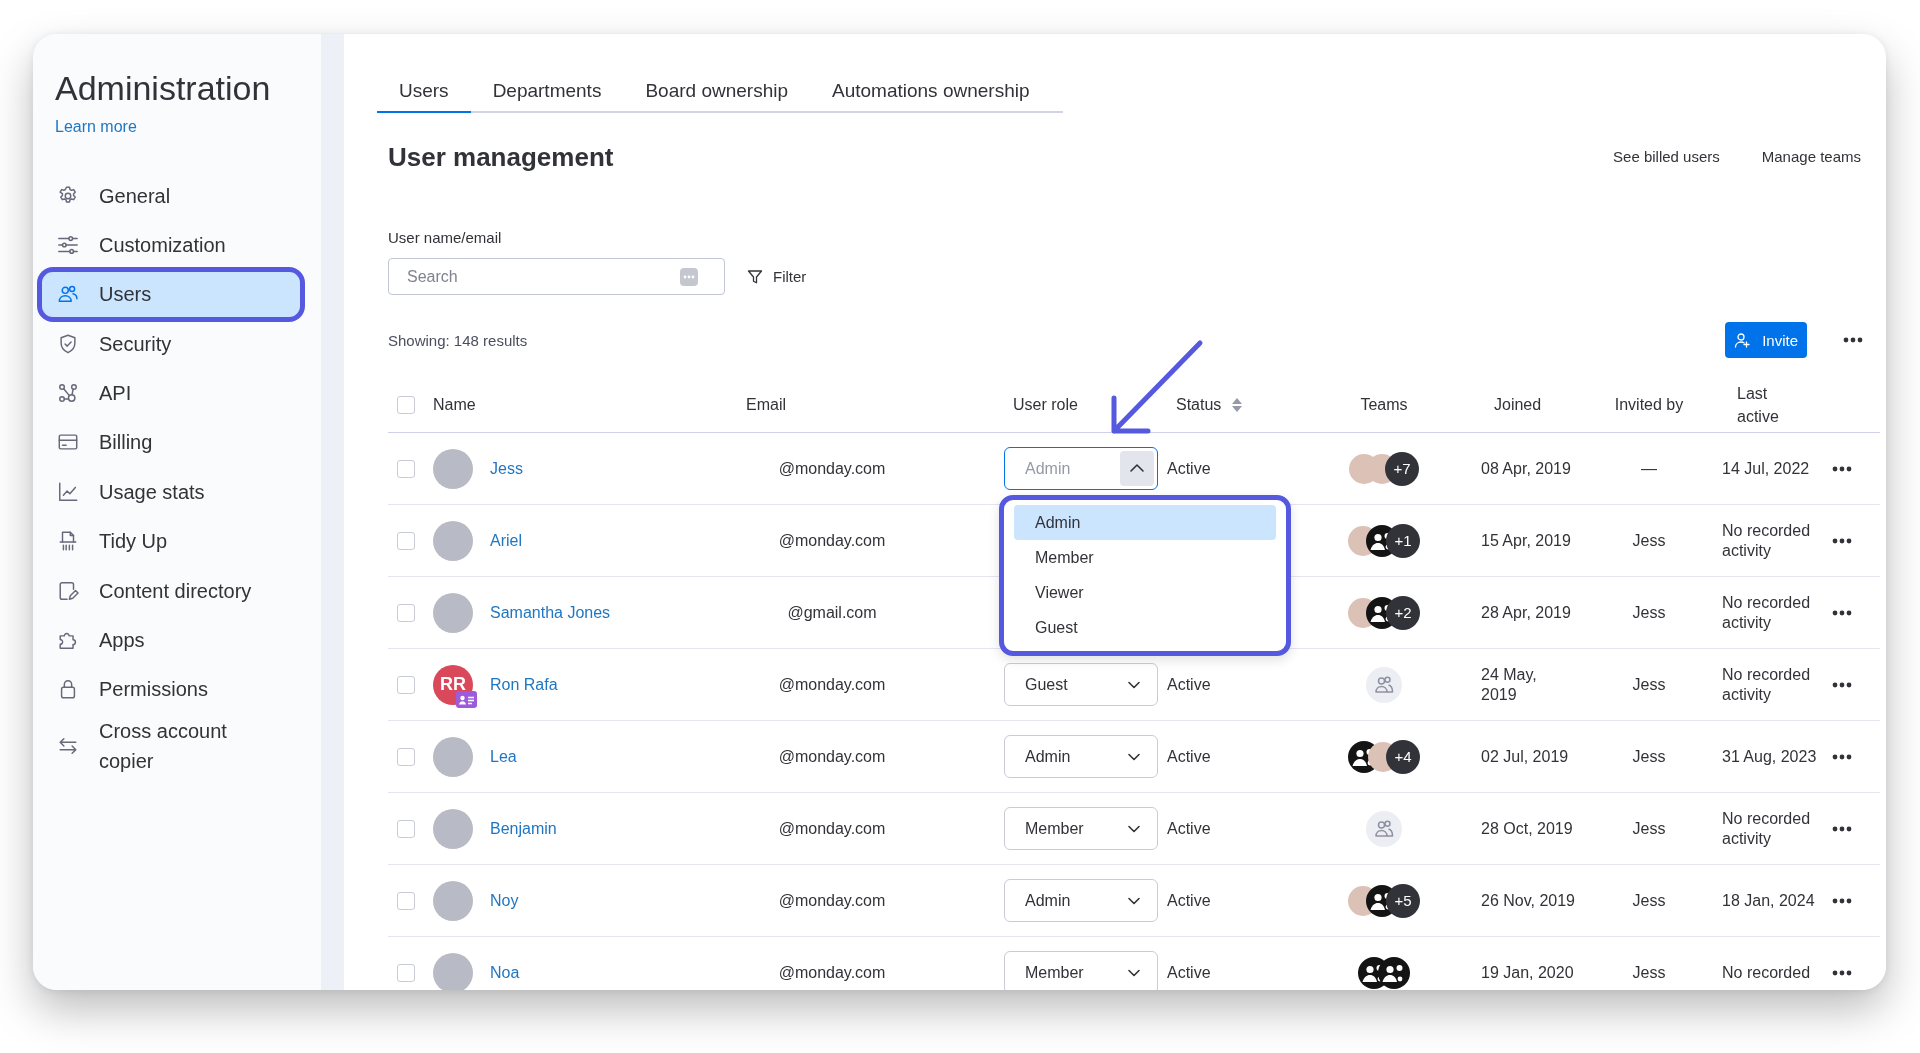 The image size is (1920, 1053). I want to click on nav-item: Cross account copier, so click(171, 746).